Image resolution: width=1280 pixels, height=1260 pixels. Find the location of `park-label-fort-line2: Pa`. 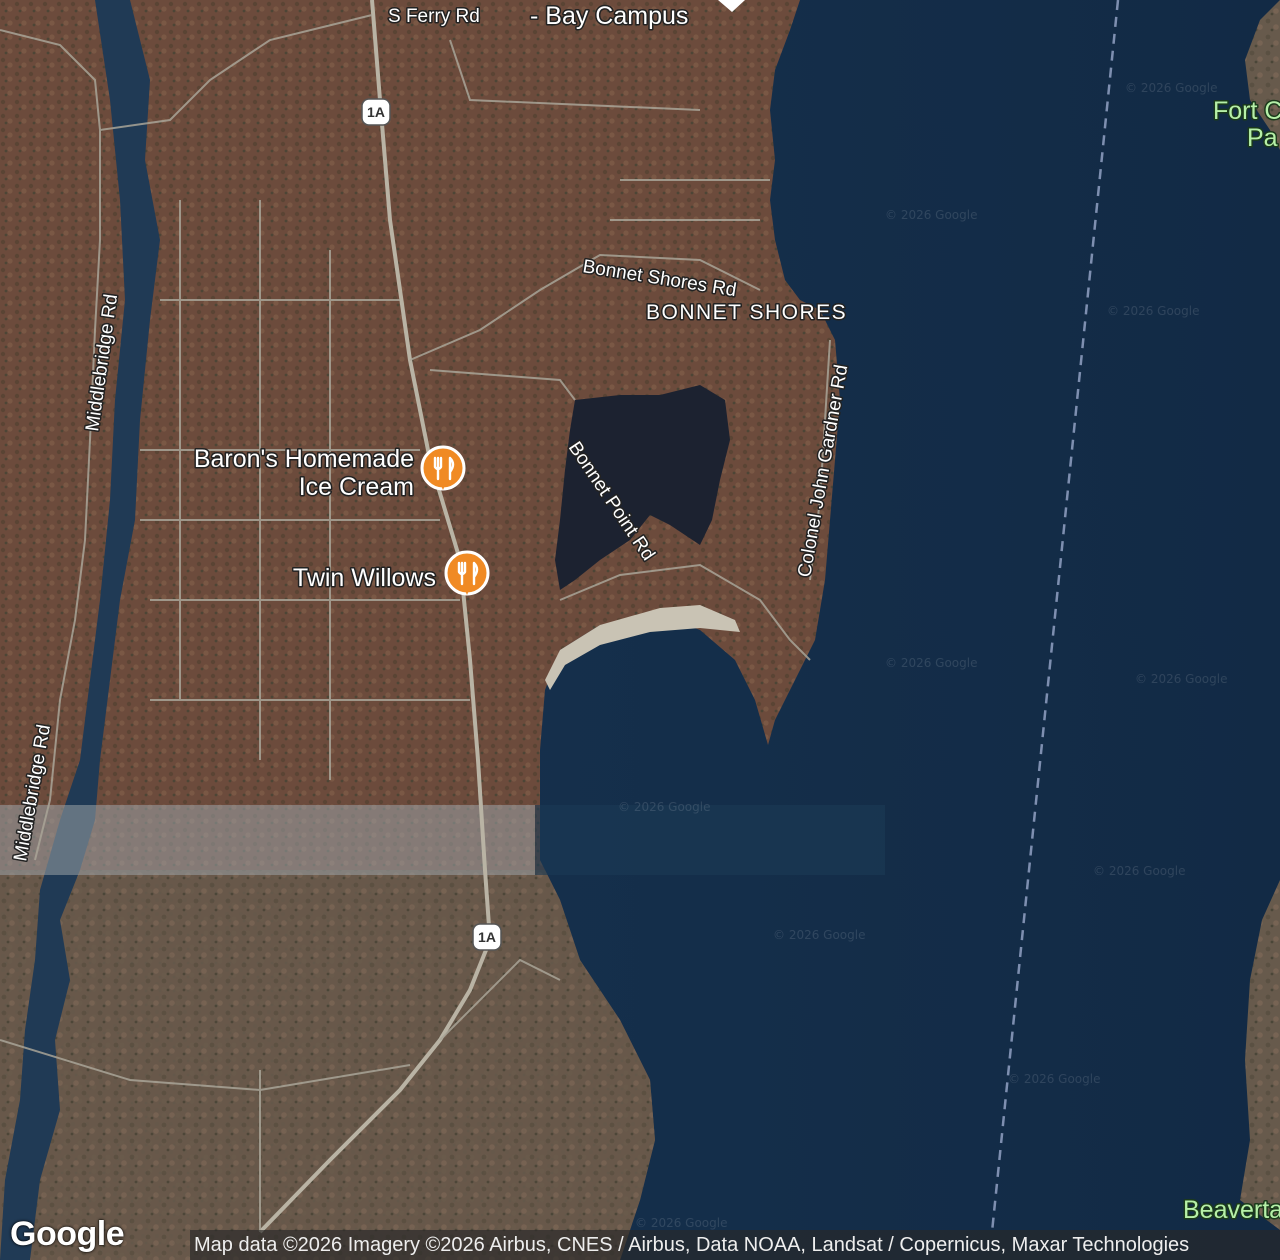

park-label-fort-line2: Pa is located at coordinates (1262, 138).